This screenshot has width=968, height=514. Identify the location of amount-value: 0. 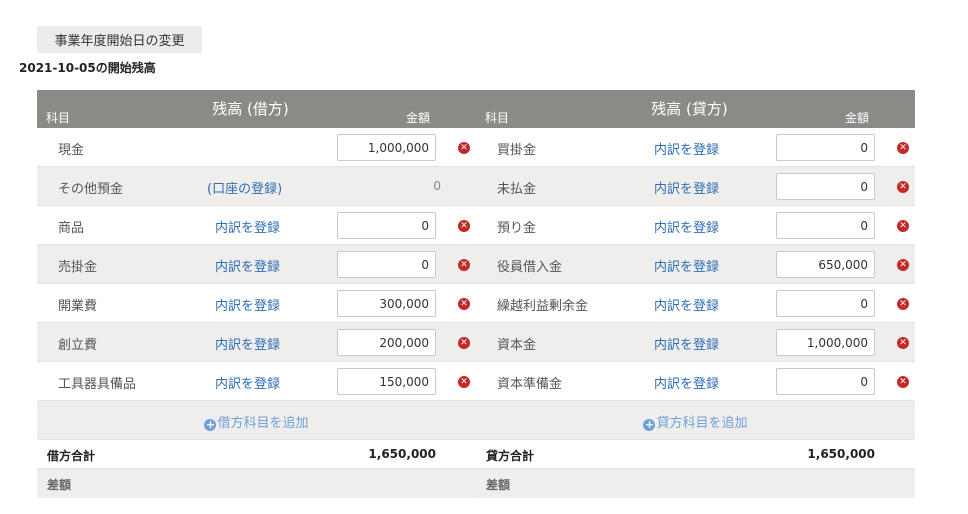
(437, 186).